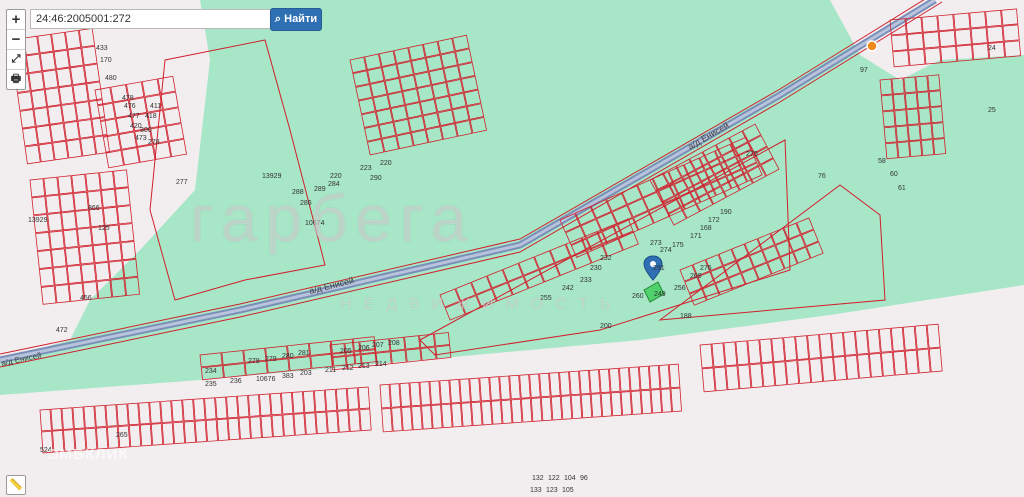  Describe the element at coordinates (130, 106) in the screenshot. I see `parcel-number: 476` at that location.